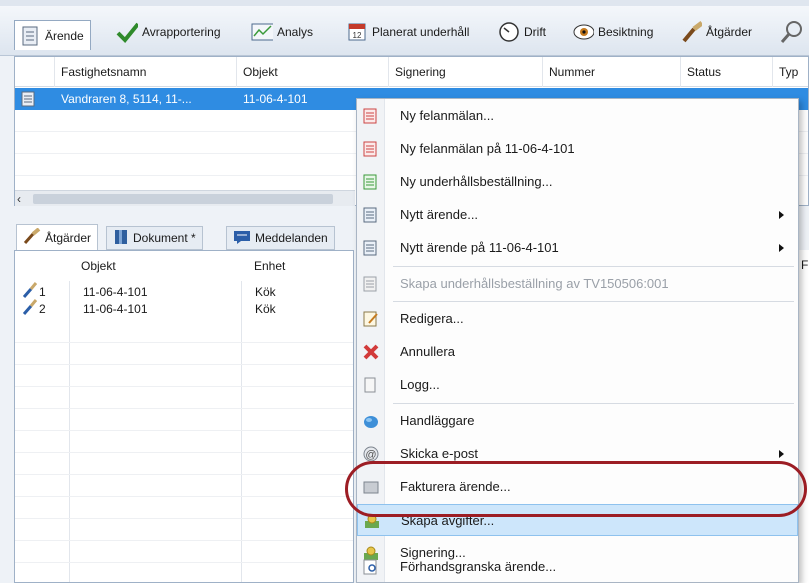  I want to click on toolbar-tab-besiktning: Besiktning, so click(612, 32).